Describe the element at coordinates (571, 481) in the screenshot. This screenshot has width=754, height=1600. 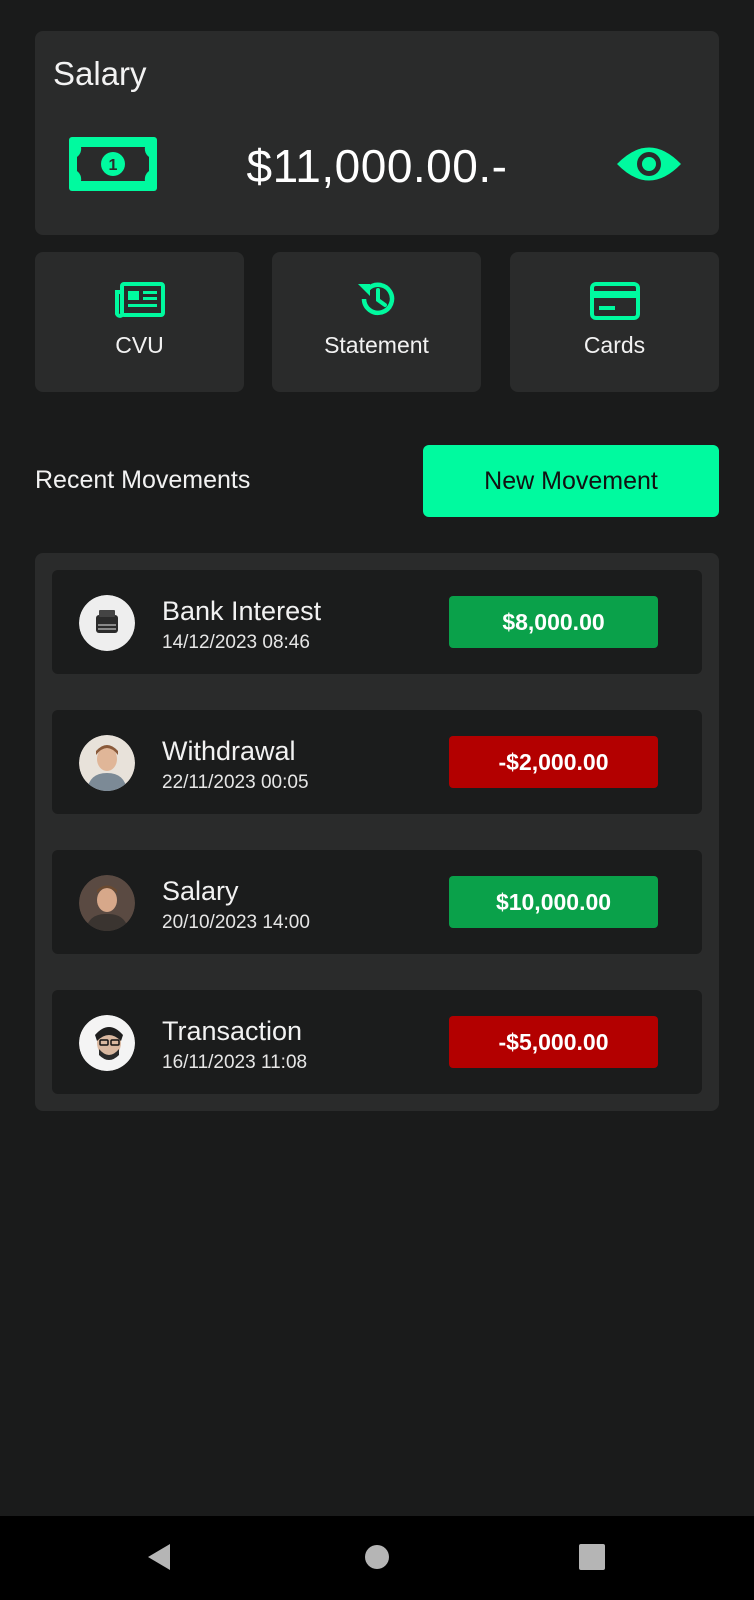
I see `new-movement-button: New Movement` at that location.